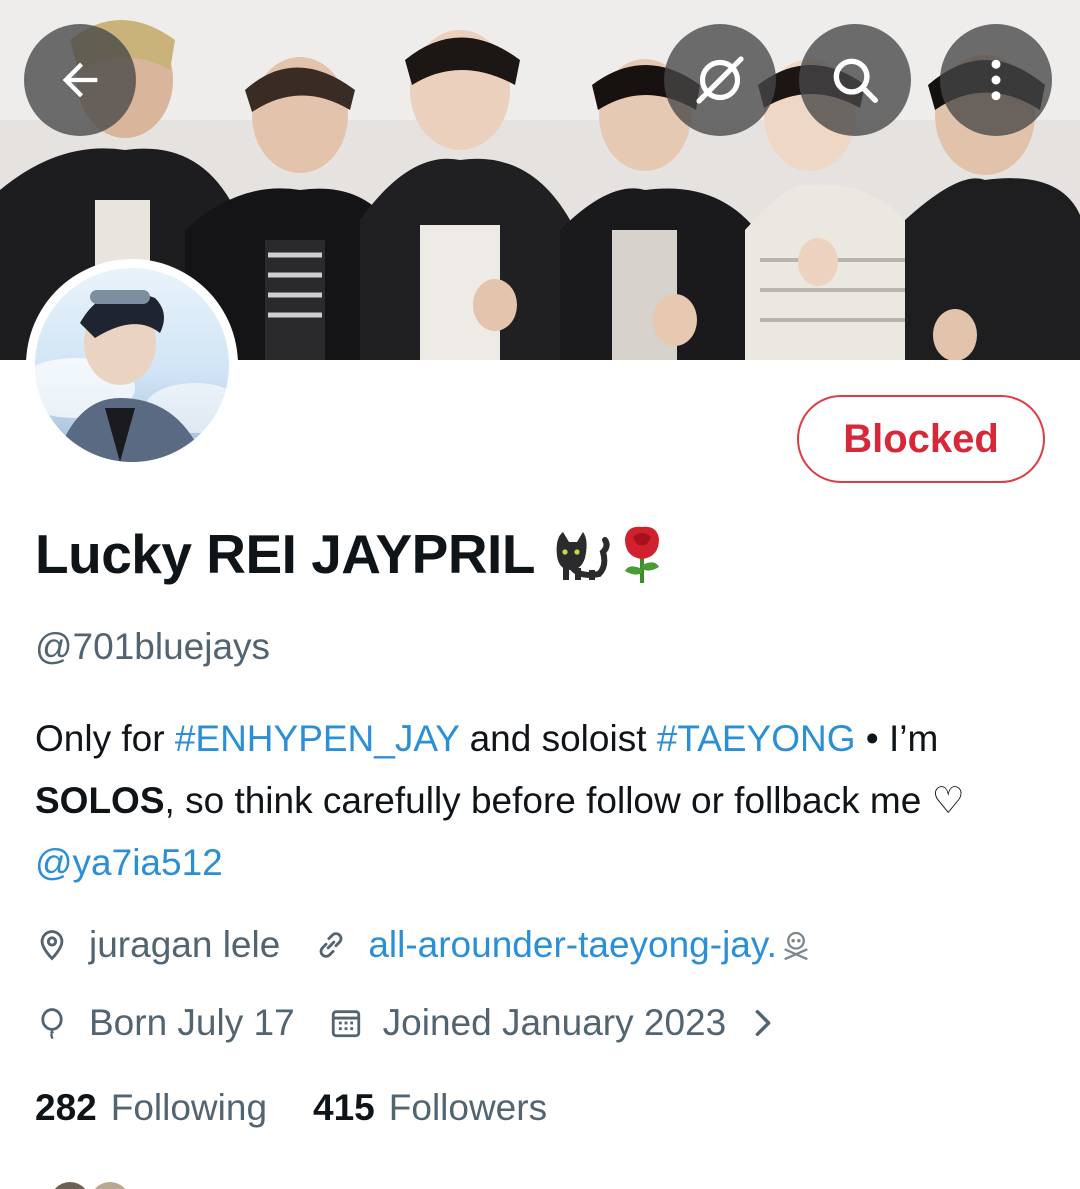  I want to click on followers-label: Followers, so click(468, 1107).